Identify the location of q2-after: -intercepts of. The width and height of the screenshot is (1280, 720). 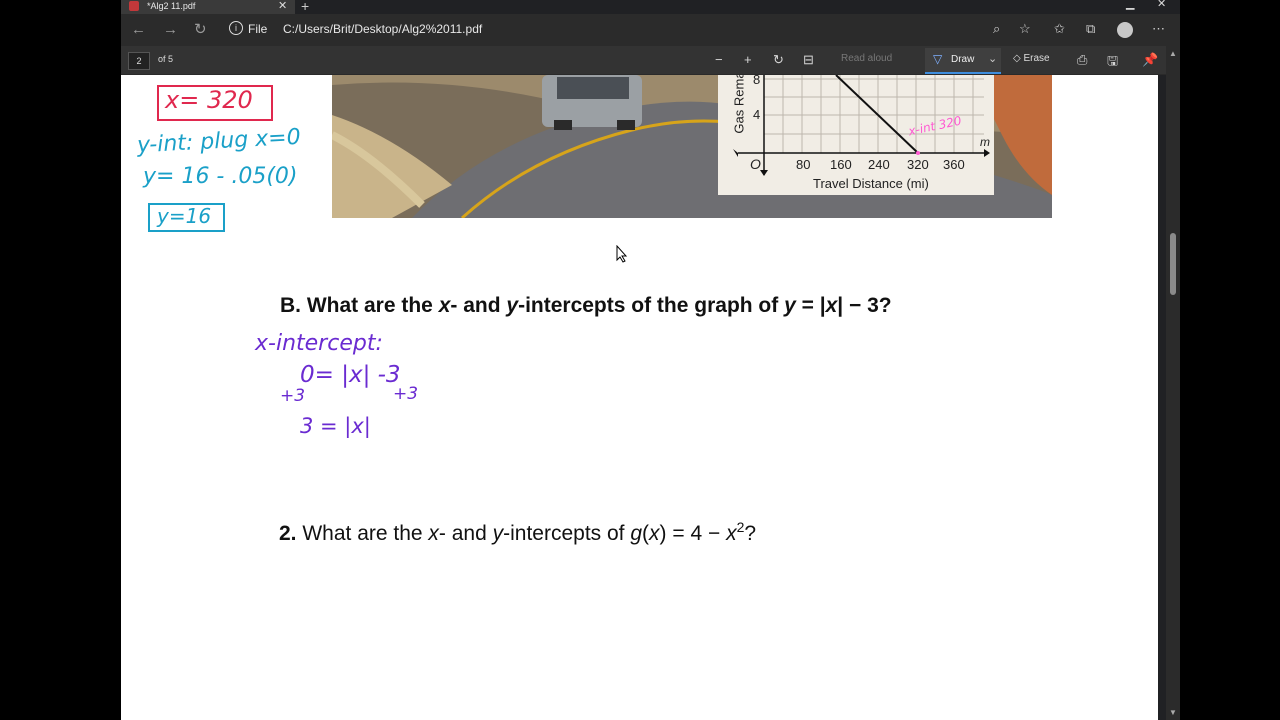
(567, 533).